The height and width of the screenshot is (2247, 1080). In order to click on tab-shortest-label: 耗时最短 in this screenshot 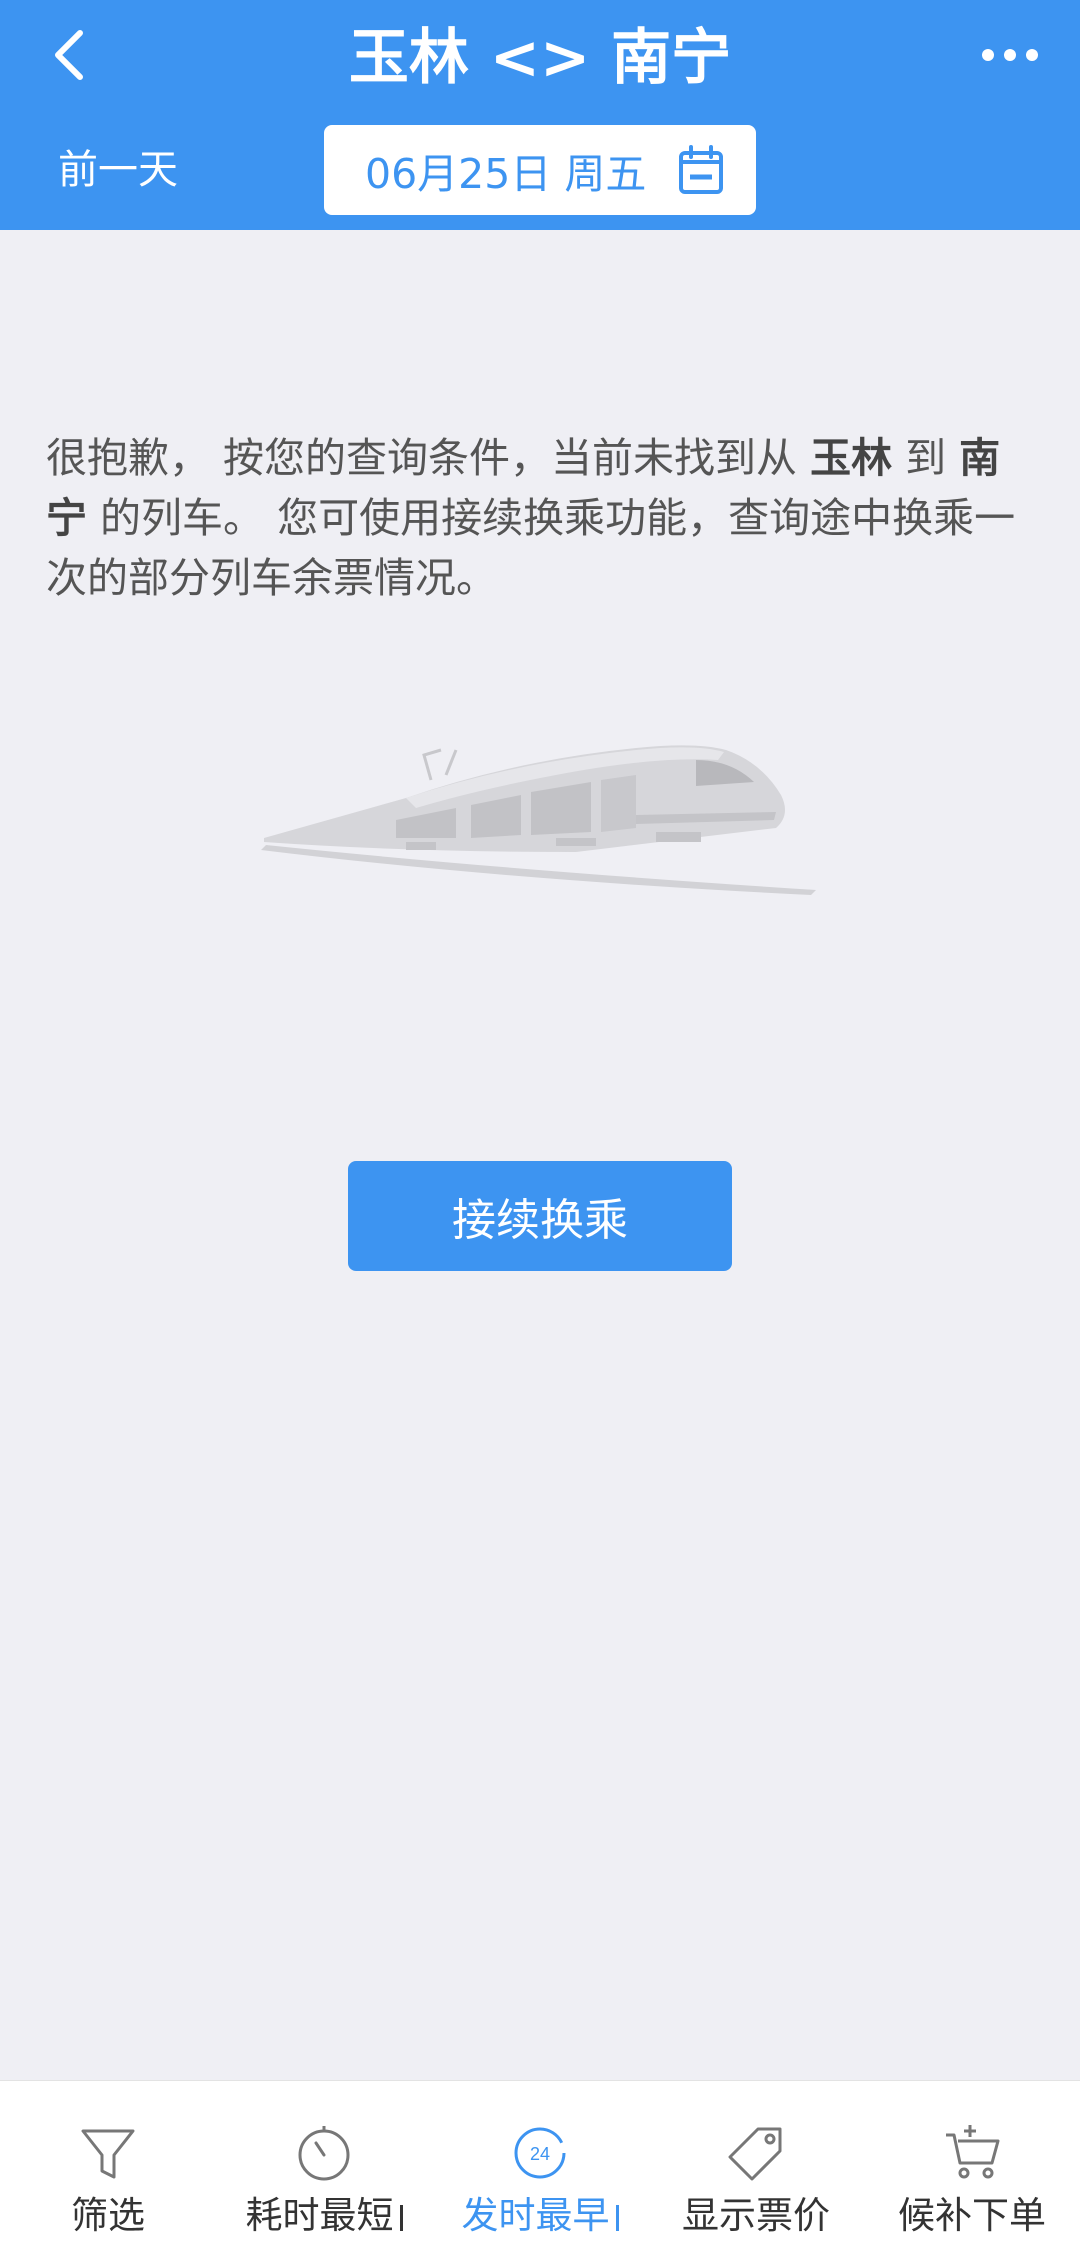, I will do `click(324, 2212)`.